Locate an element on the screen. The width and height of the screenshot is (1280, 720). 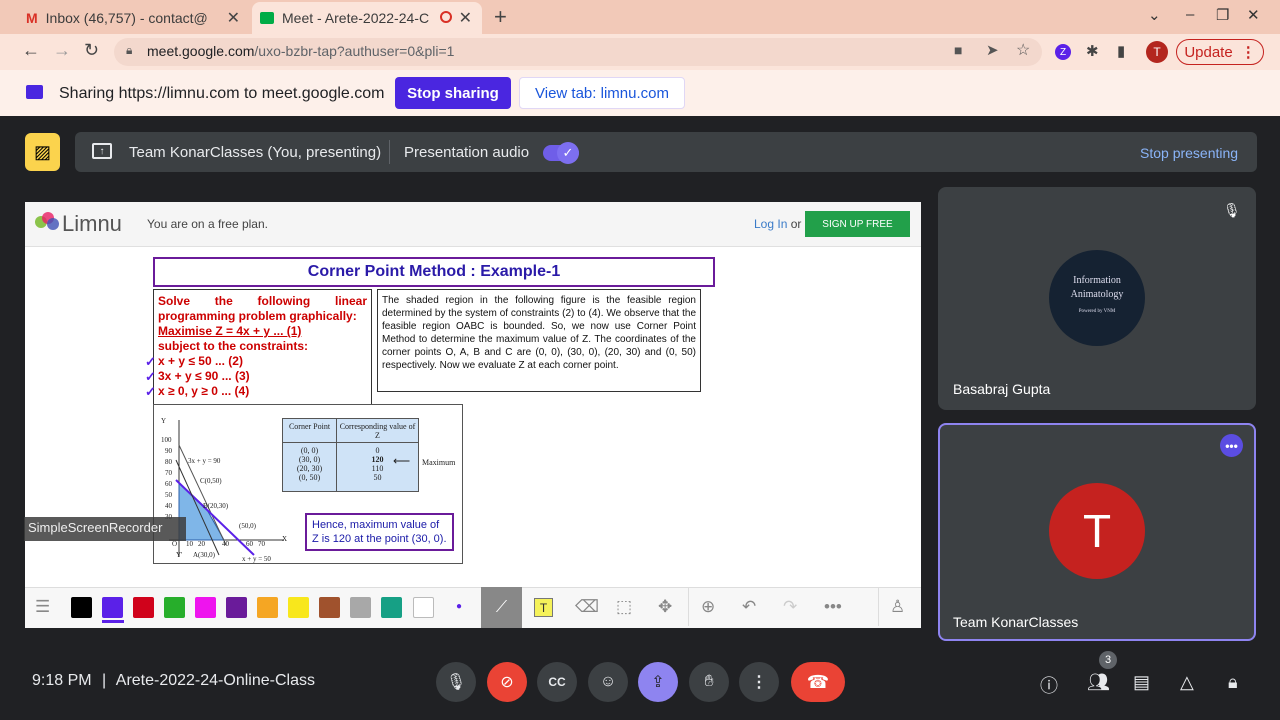
stop-sharing-button: Stop sharing is located at coordinates (453, 93).